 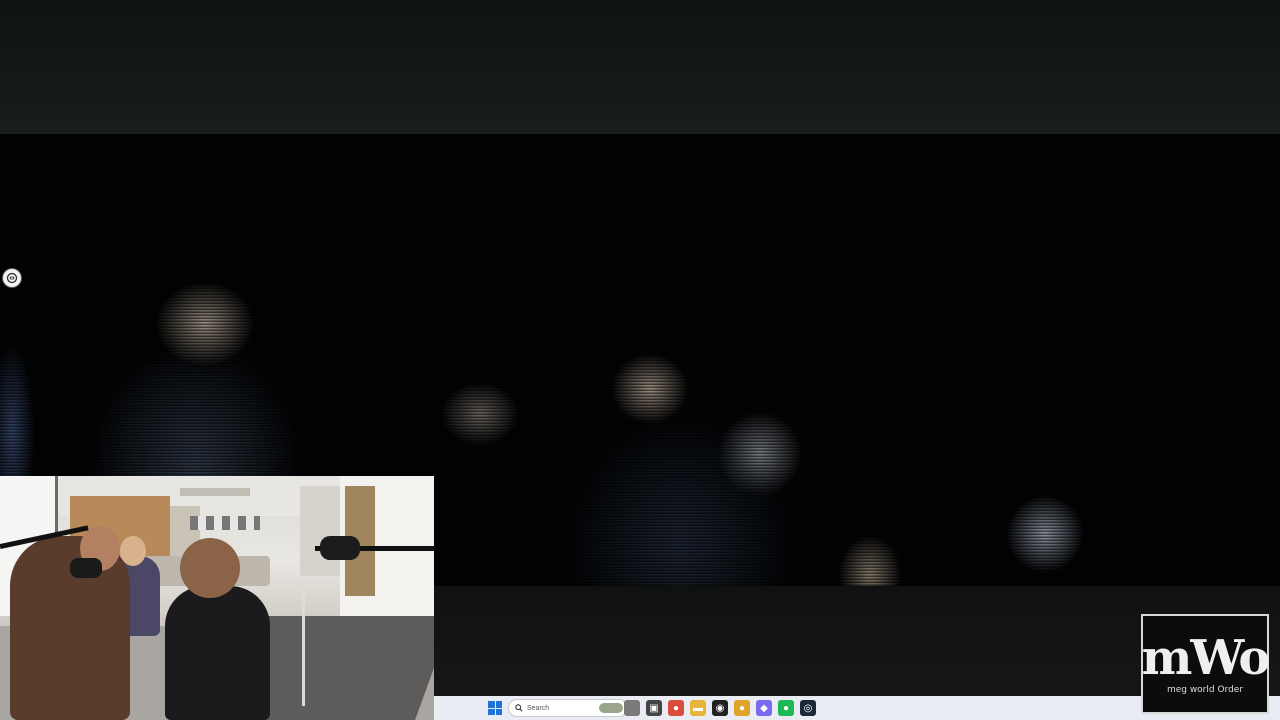 I want to click on search-label: Search, so click(x=538, y=708).